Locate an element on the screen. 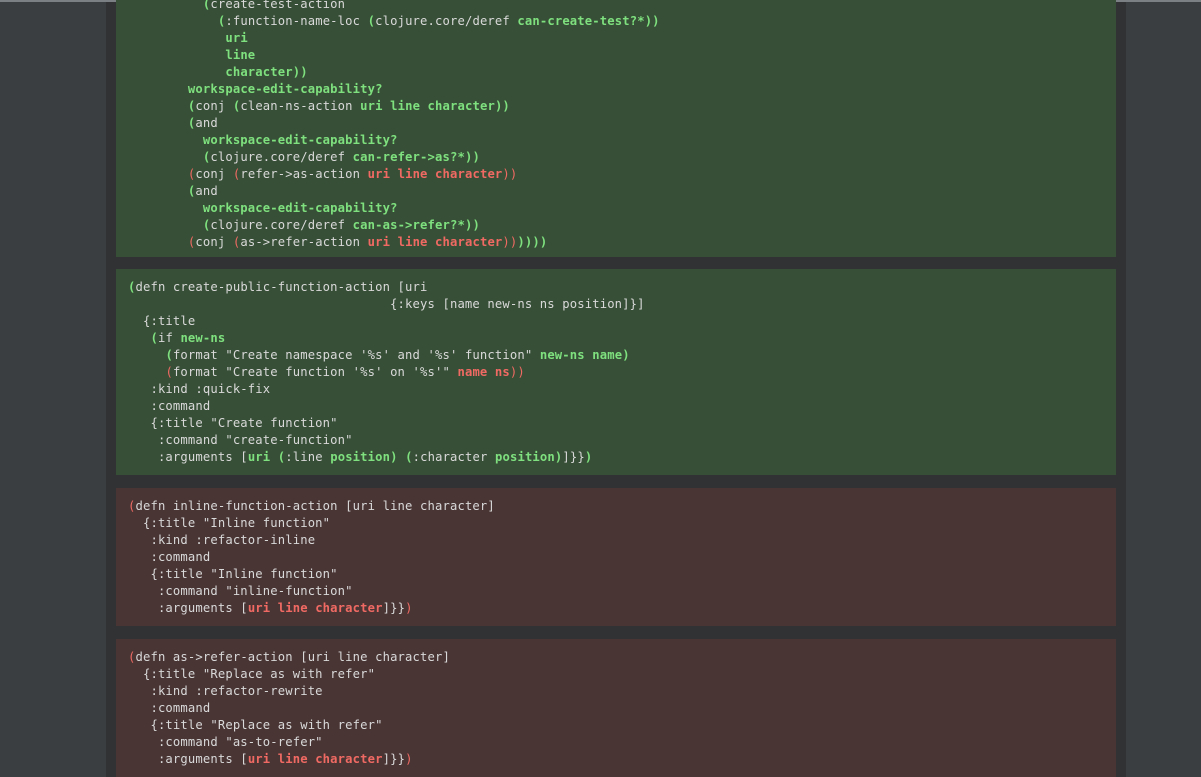 The image size is (1201, 777). code-token: if is located at coordinates (169, 338).